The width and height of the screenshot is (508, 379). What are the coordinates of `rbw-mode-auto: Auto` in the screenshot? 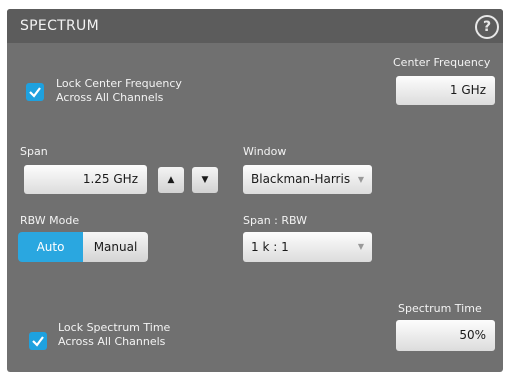 It's located at (50, 247).